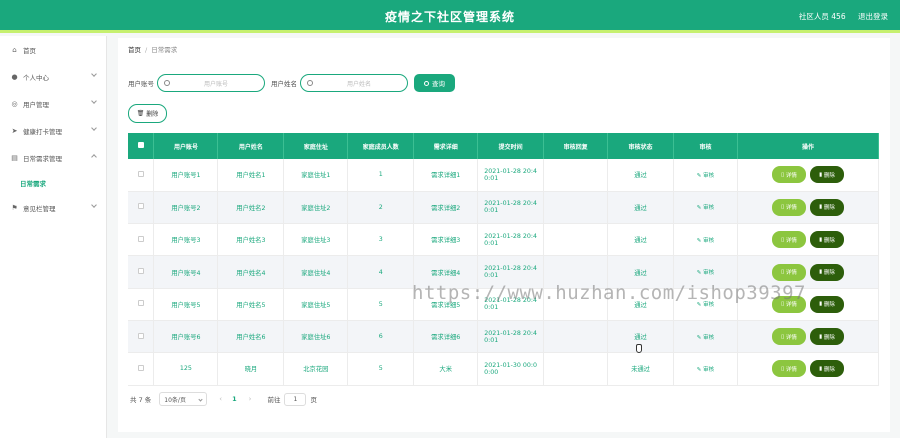 This screenshot has width=900, height=438. What do you see at coordinates (709, 208) in the screenshot?
I see `audit-label: 审核` at bounding box center [709, 208].